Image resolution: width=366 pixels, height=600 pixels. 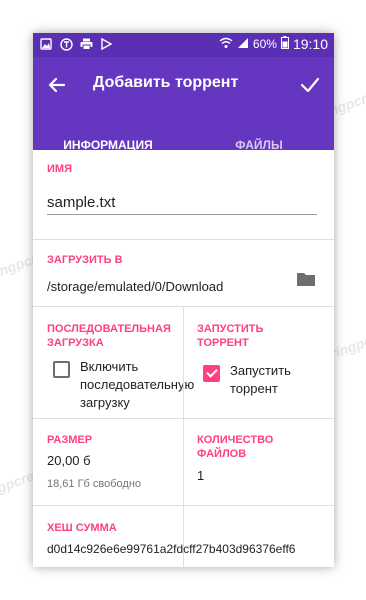 I want to click on confirm-check-icon, so click(x=310, y=85).